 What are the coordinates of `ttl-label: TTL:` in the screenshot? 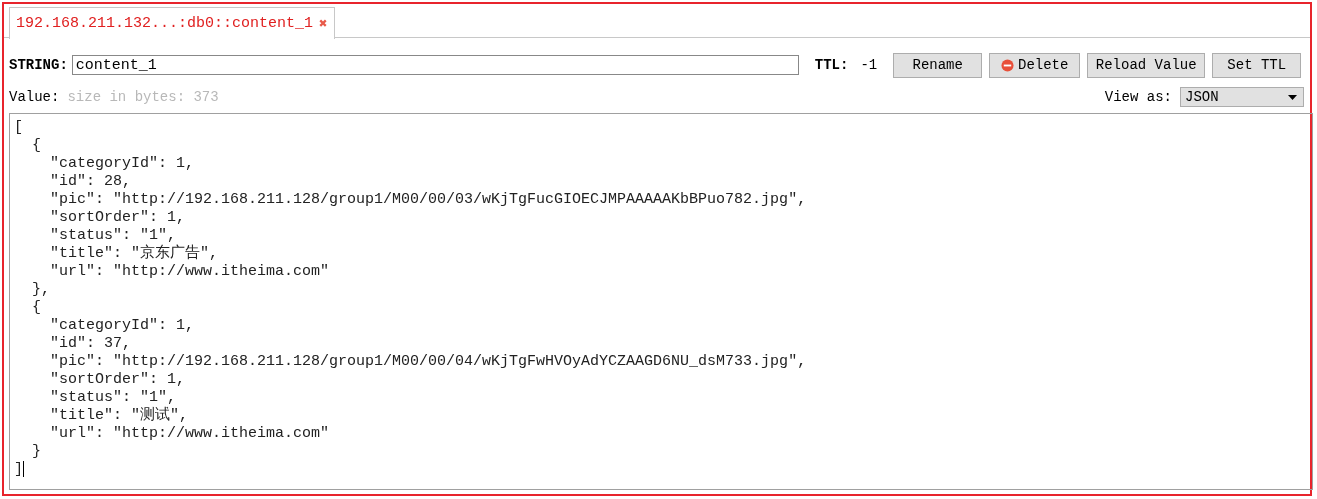 It's located at (831, 65).